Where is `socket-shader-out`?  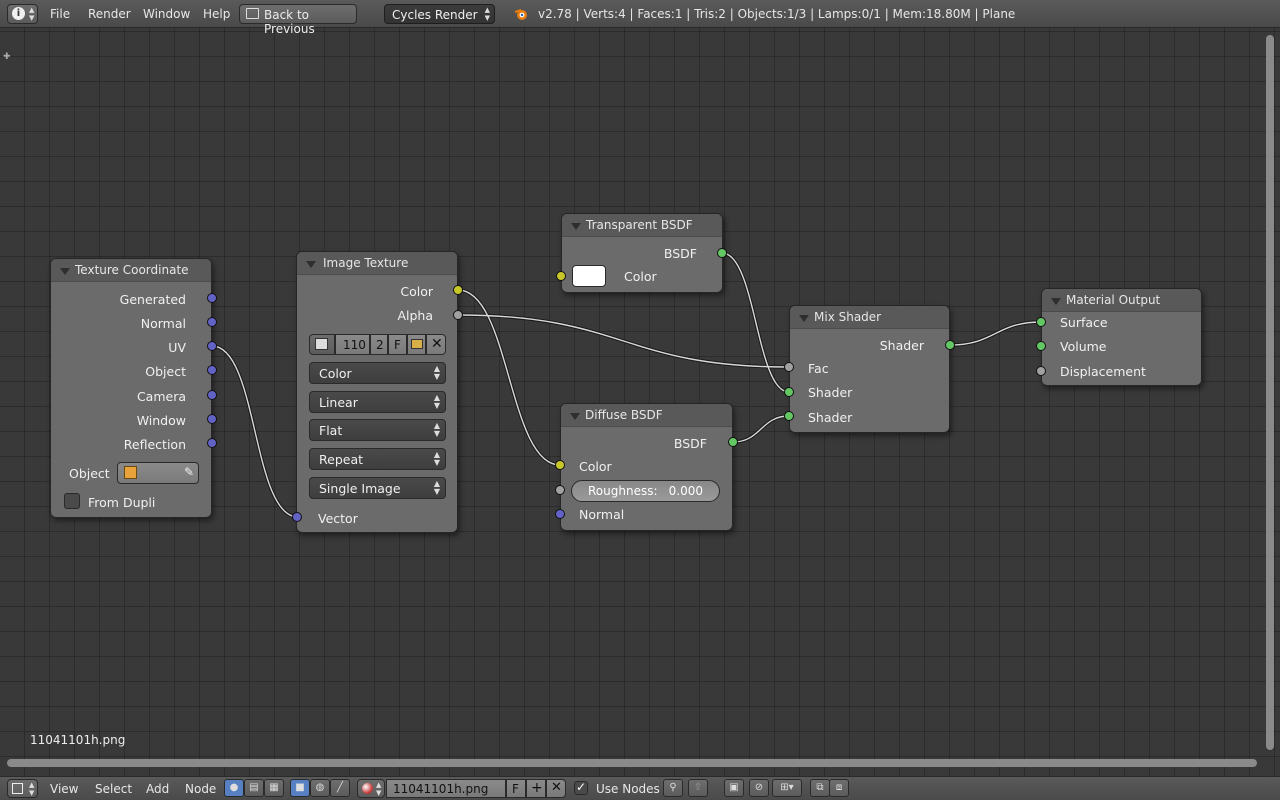
socket-shader-out is located at coordinates (950, 345).